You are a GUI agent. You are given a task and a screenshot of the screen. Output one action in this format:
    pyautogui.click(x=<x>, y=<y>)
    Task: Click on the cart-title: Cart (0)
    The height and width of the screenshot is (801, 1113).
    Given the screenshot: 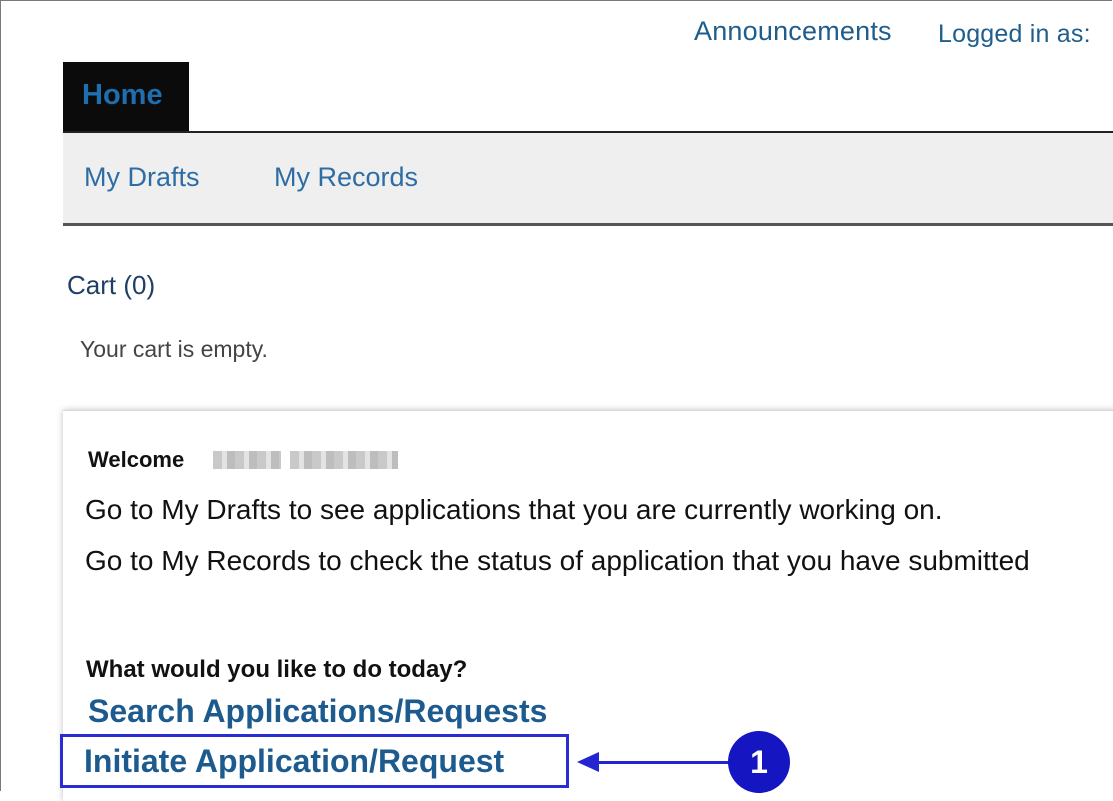 What is the action you would take?
    pyautogui.click(x=111, y=285)
    